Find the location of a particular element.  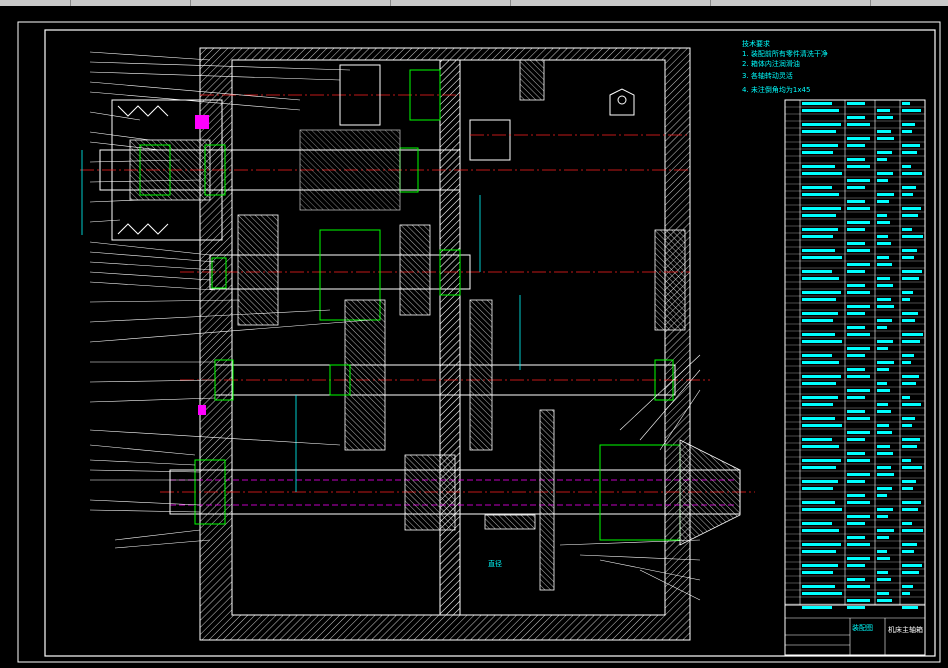

title-block-note: 装配图 is located at coordinates (862, 627).